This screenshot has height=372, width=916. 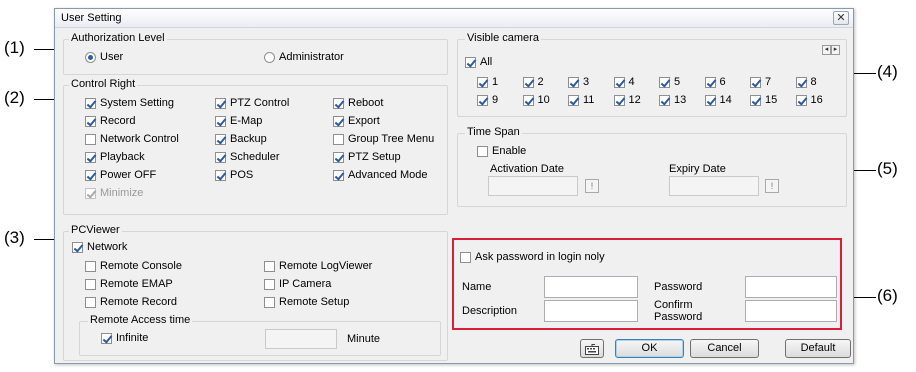 I want to click on camera-page-prev-button: ◂, so click(x=826, y=50).